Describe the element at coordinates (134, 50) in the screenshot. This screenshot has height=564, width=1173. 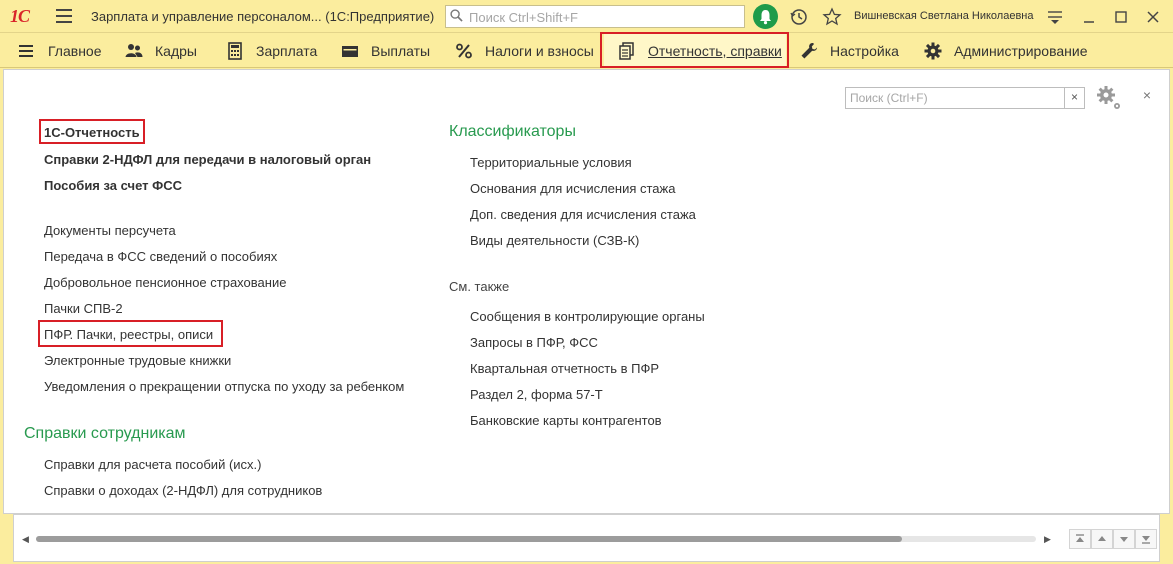
I see `people-icon` at that location.